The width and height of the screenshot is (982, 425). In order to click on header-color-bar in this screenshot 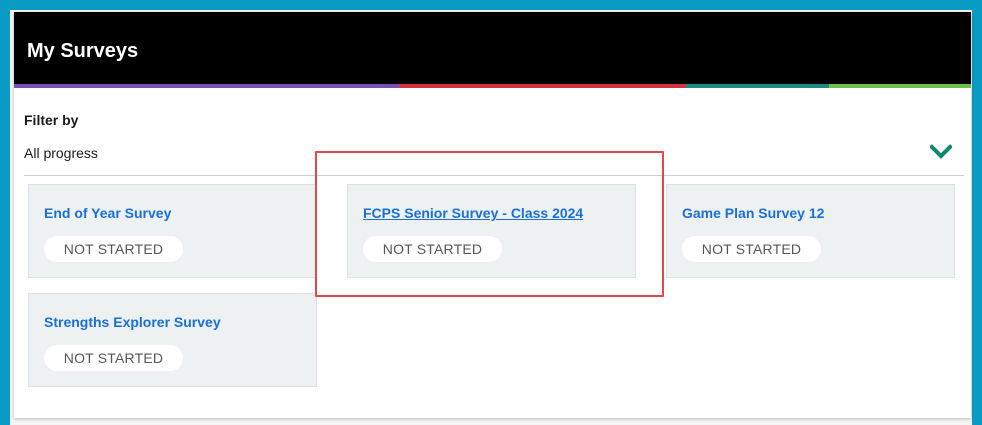, I will do `click(492, 86)`.